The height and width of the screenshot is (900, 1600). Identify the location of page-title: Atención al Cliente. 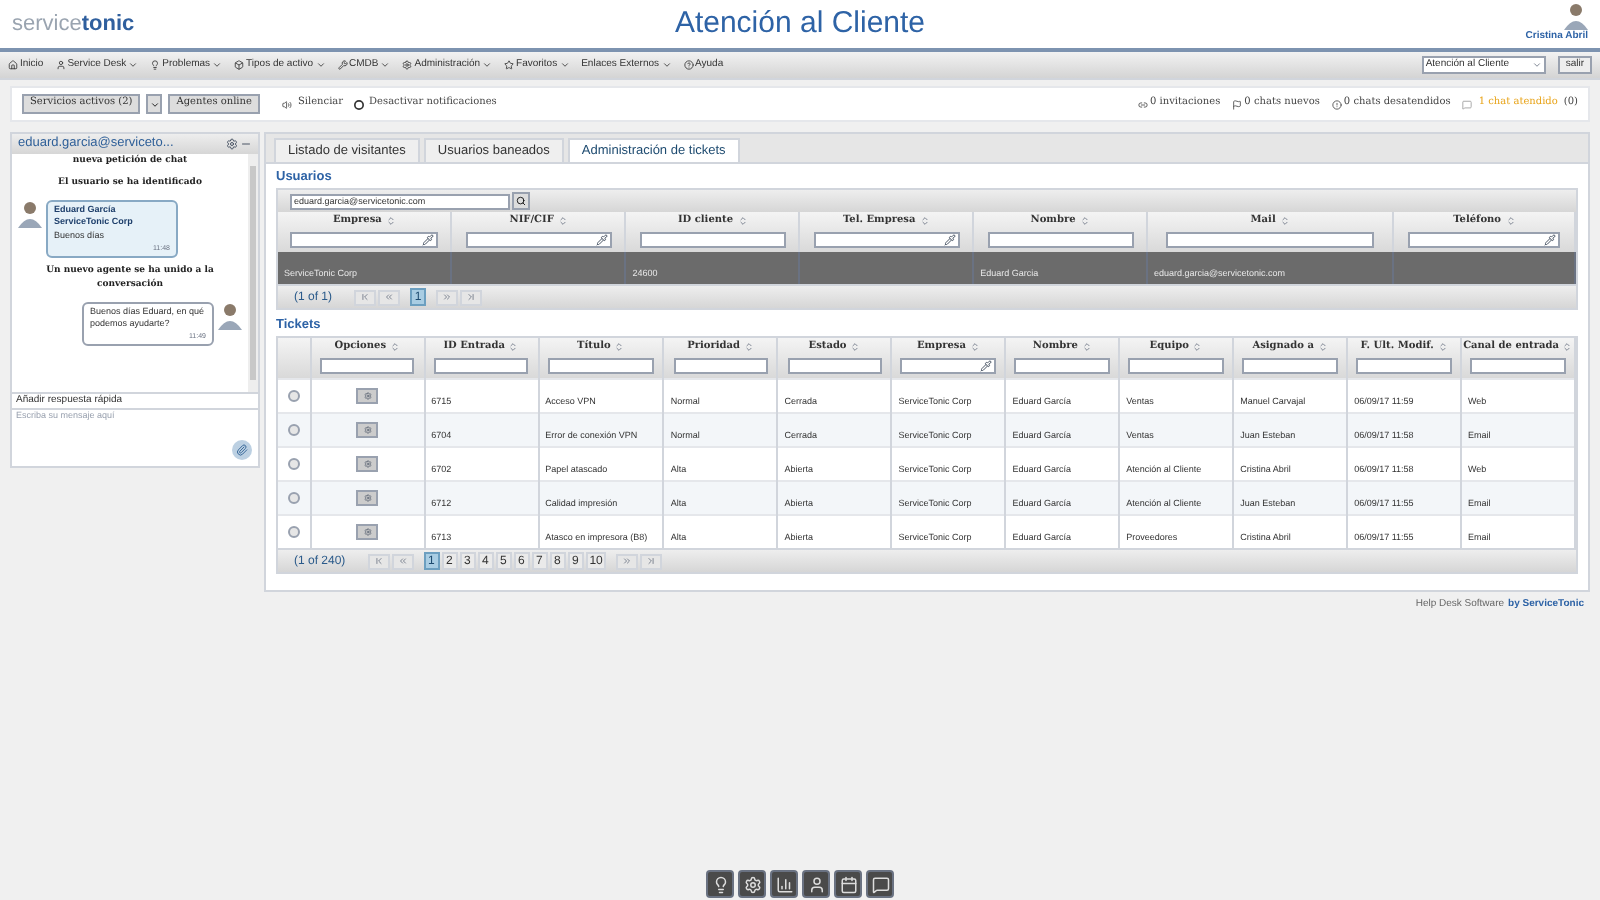
(800, 23).